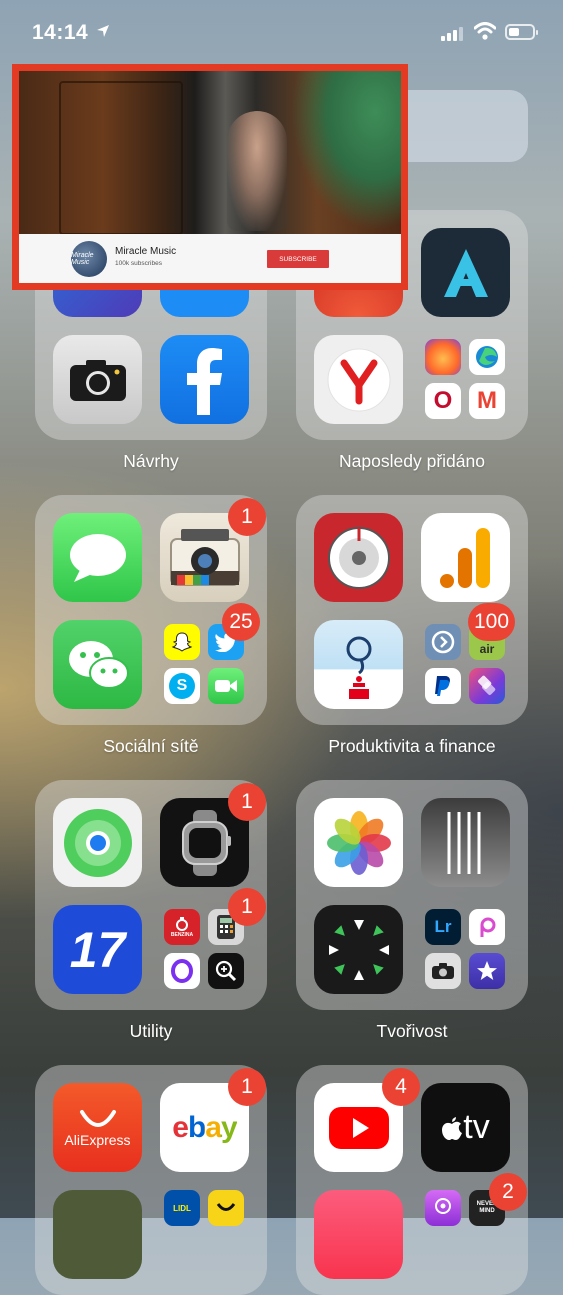  I want to click on apple-tv-app-icon: tv, so click(465, 1127).